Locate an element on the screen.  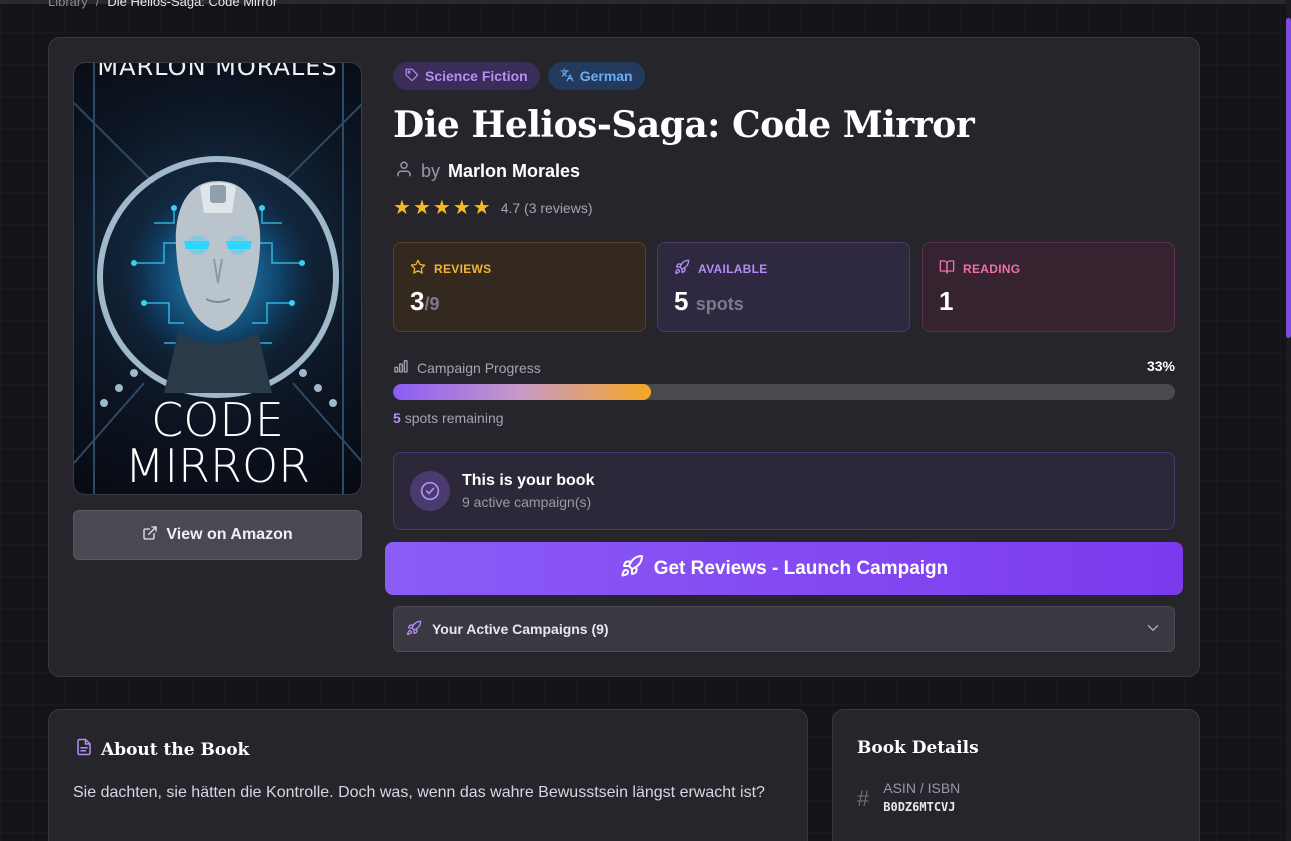
author-line: by Marlon Morales is located at coordinates (487, 171).